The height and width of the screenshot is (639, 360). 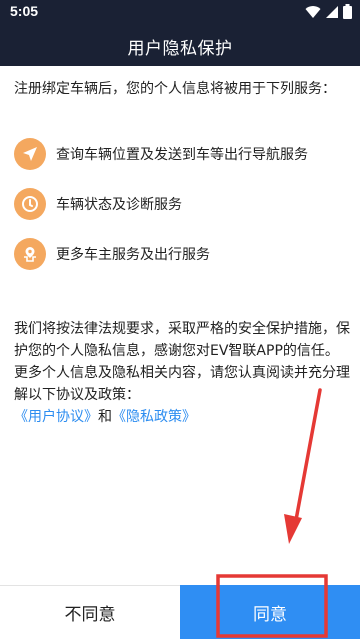 What do you see at coordinates (30, 154) in the screenshot?
I see `send-arrow-icon` at bounding box center [30, 154].